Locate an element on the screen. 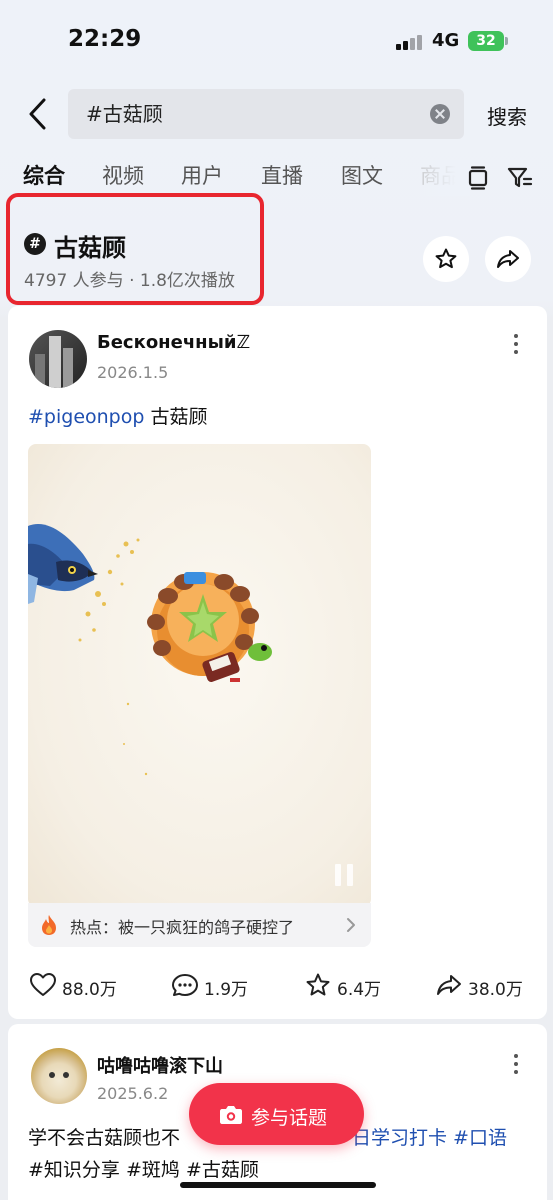 The width and height of the screenshot is (553, 1200). network-type: 4G is located at coordinates (446, 40).